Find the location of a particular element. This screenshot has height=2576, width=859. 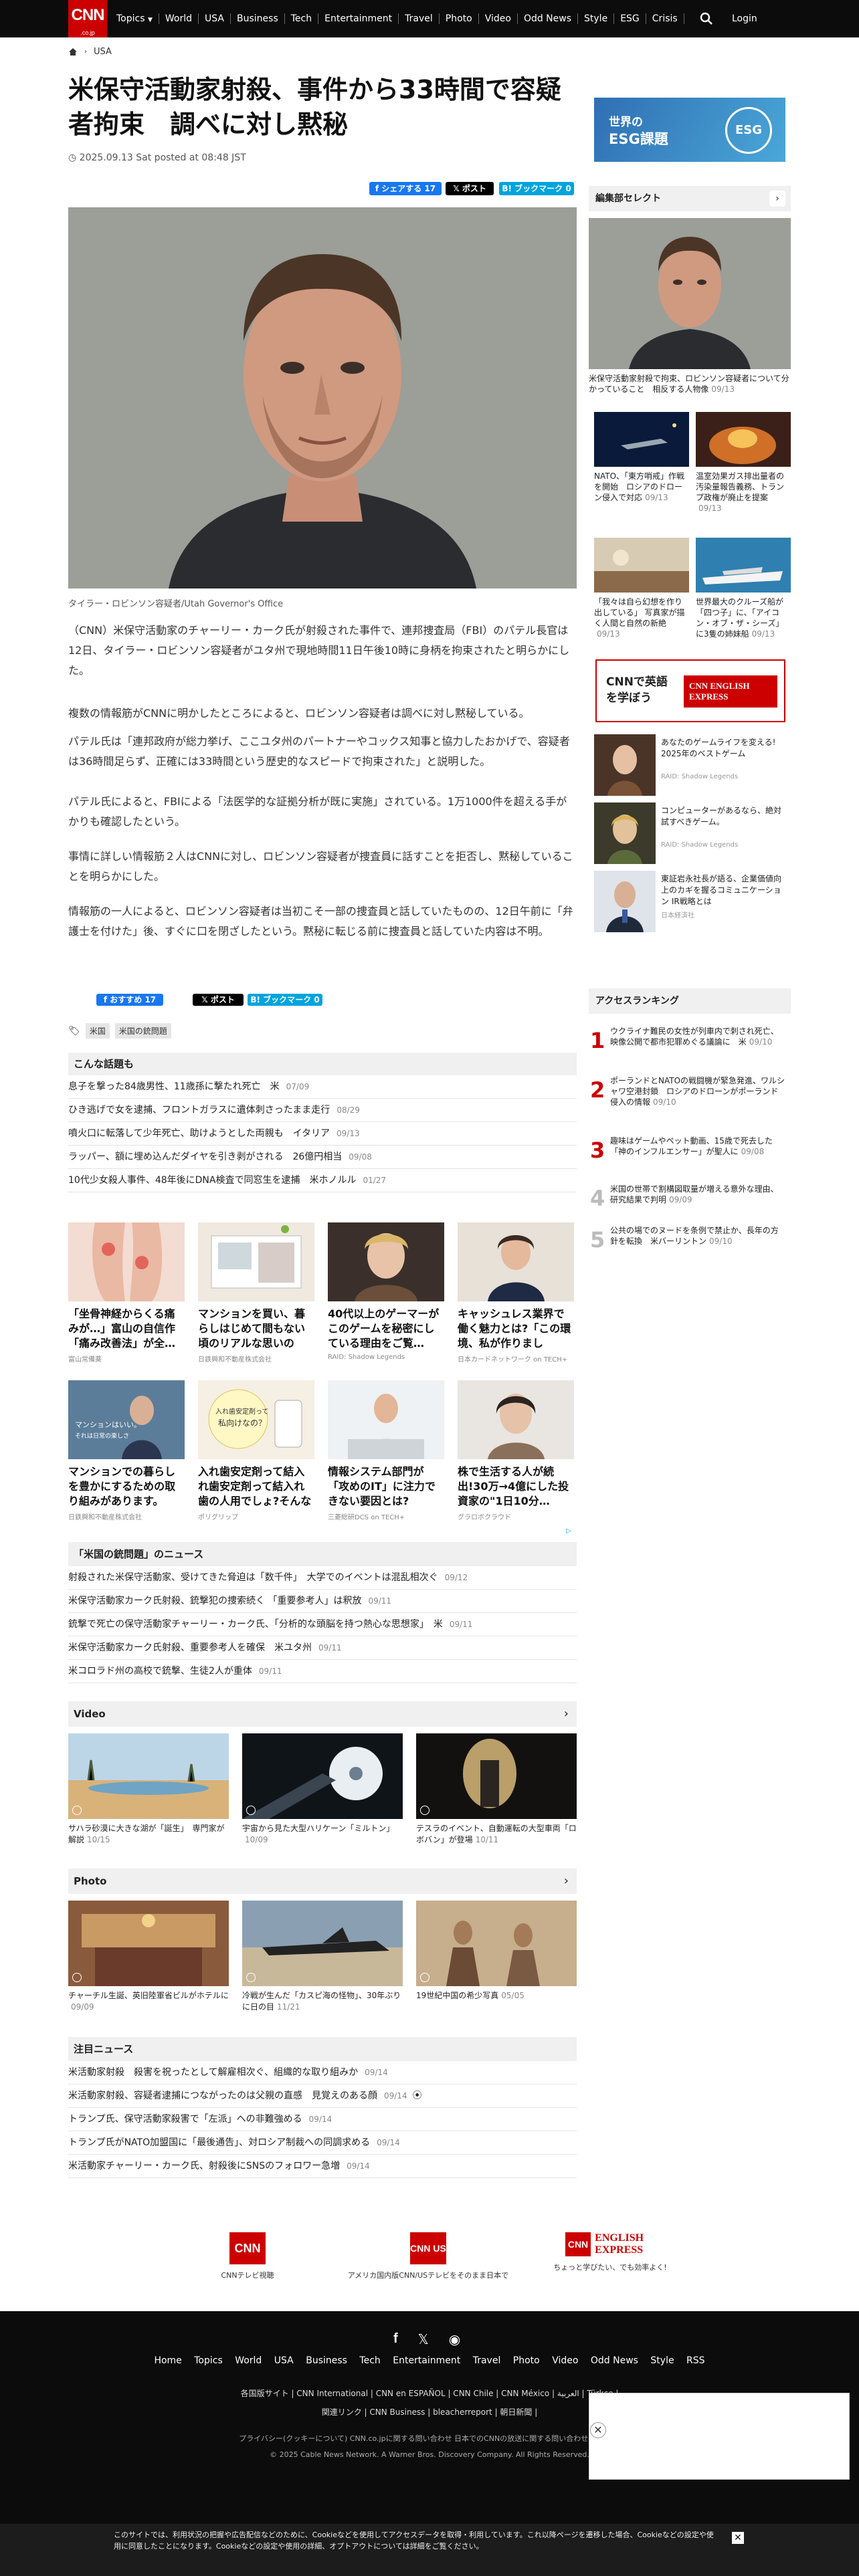

news-item: 米保守活動家カーク氏射殺、銃撃犯の捜索続く 「重要参考人」は釈放 09/11 is located at coordinates (322, 1601).